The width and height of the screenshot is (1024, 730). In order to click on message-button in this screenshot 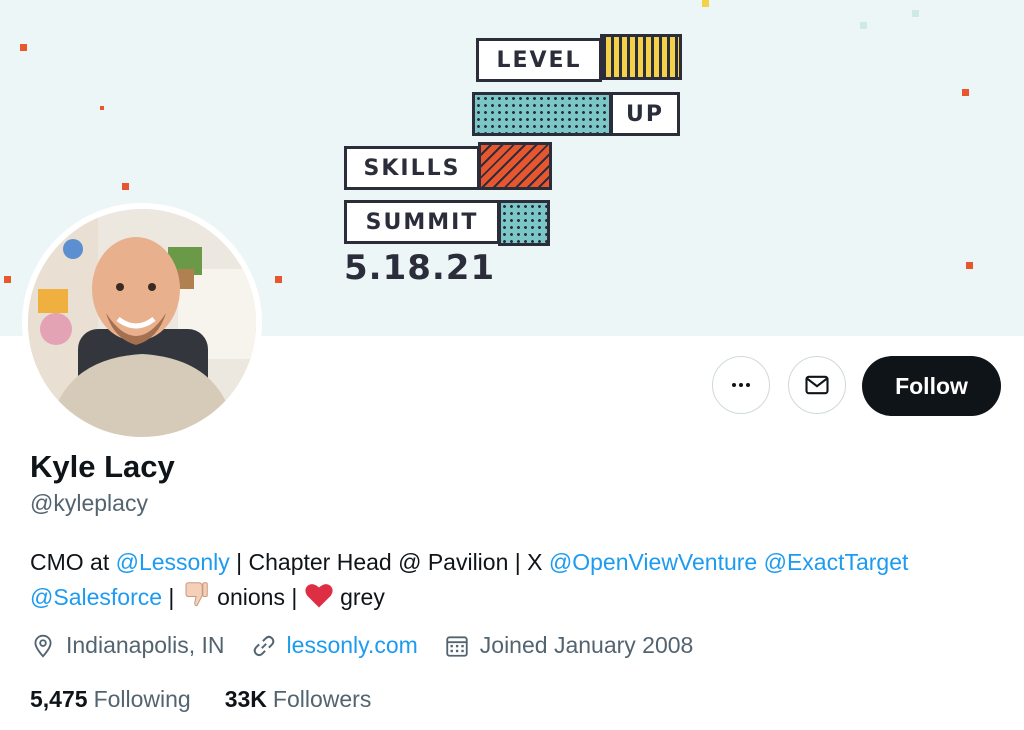, I will do `click(817, 385)`.